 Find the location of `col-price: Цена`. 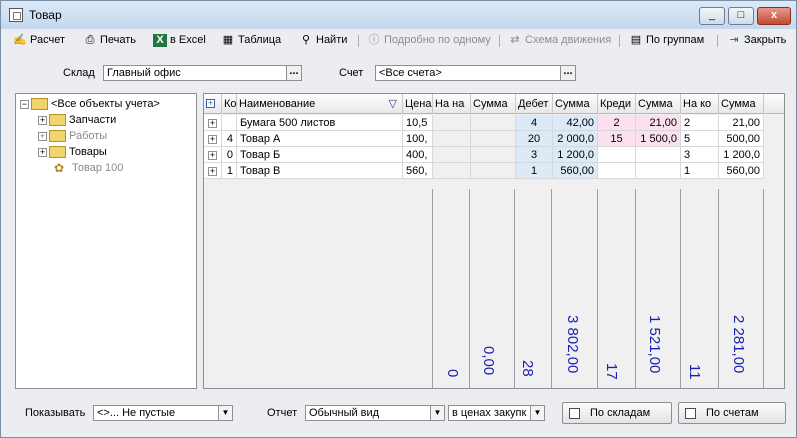

col-price: Цена is located at coordinates (418, 104).